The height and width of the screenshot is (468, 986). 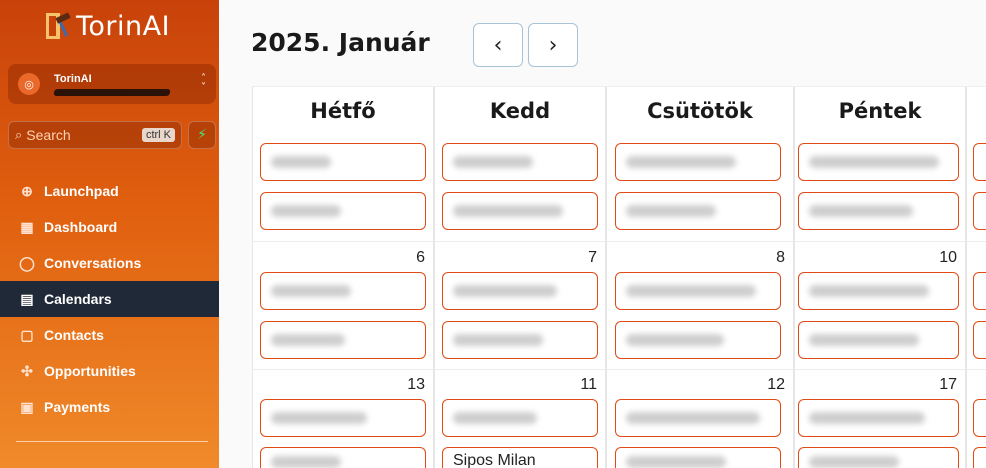 I want to click on brand-logo: TorinAI, so click(x=107, y=26).